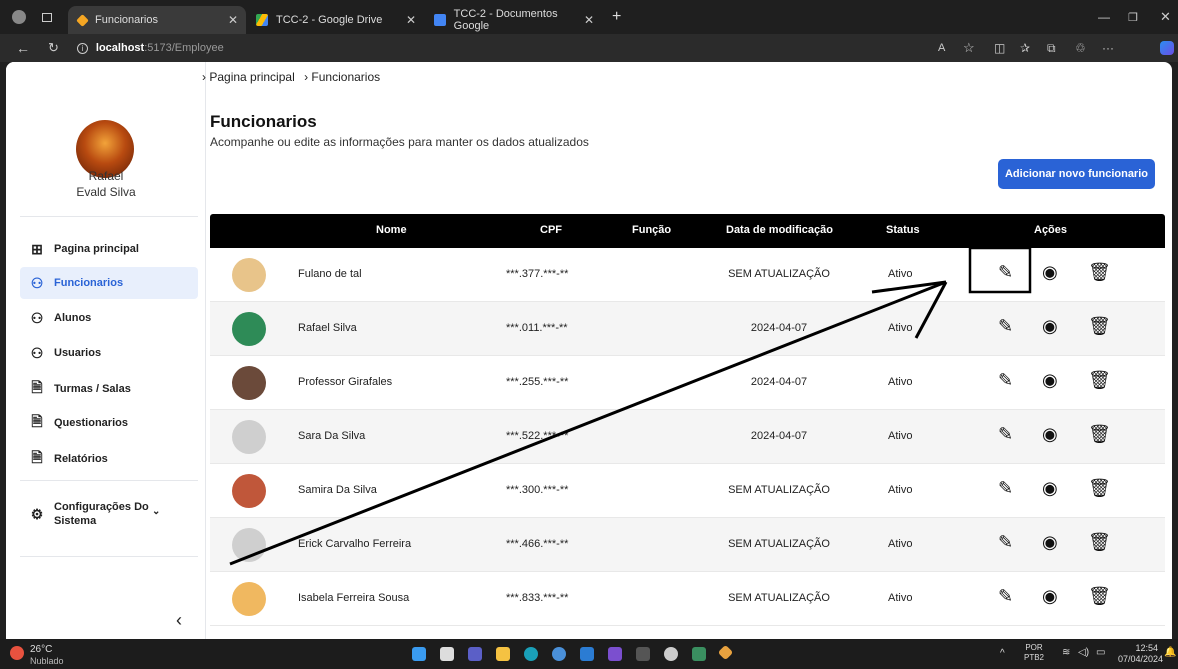  What do you see at coordinates (1051, 48) in the screenshot?
I see `collections-icon: ⧉` at bounding box center [1051, 48].